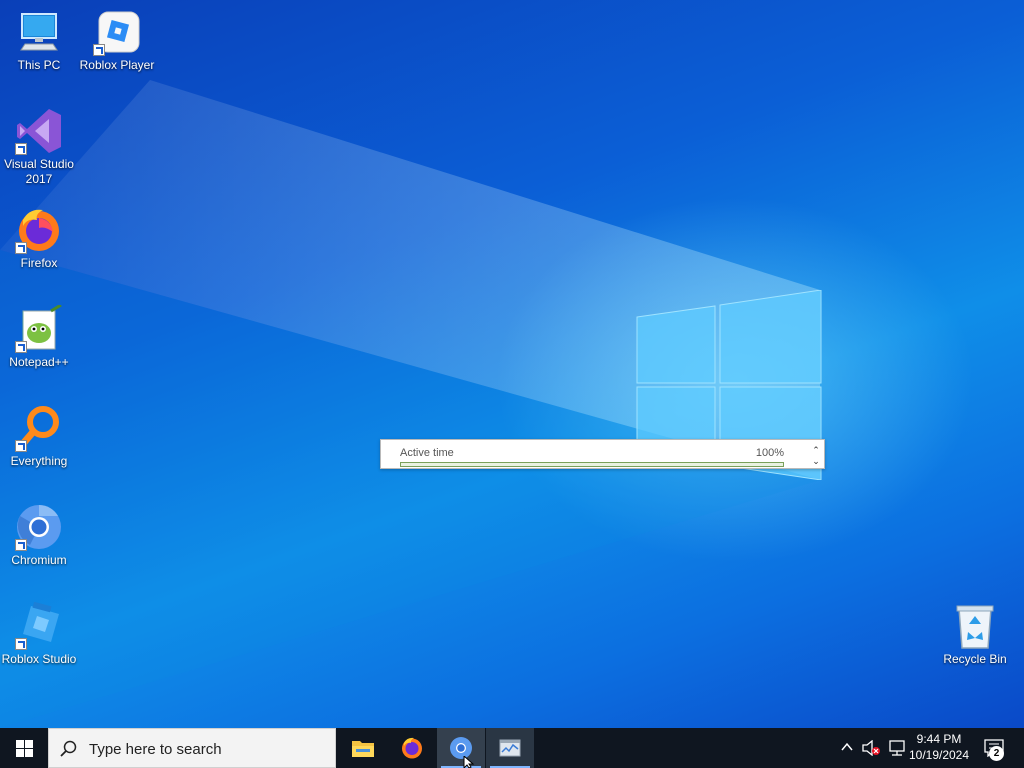  I want to click on desktop-icon-label: Roblox Player, so click(117, 65).